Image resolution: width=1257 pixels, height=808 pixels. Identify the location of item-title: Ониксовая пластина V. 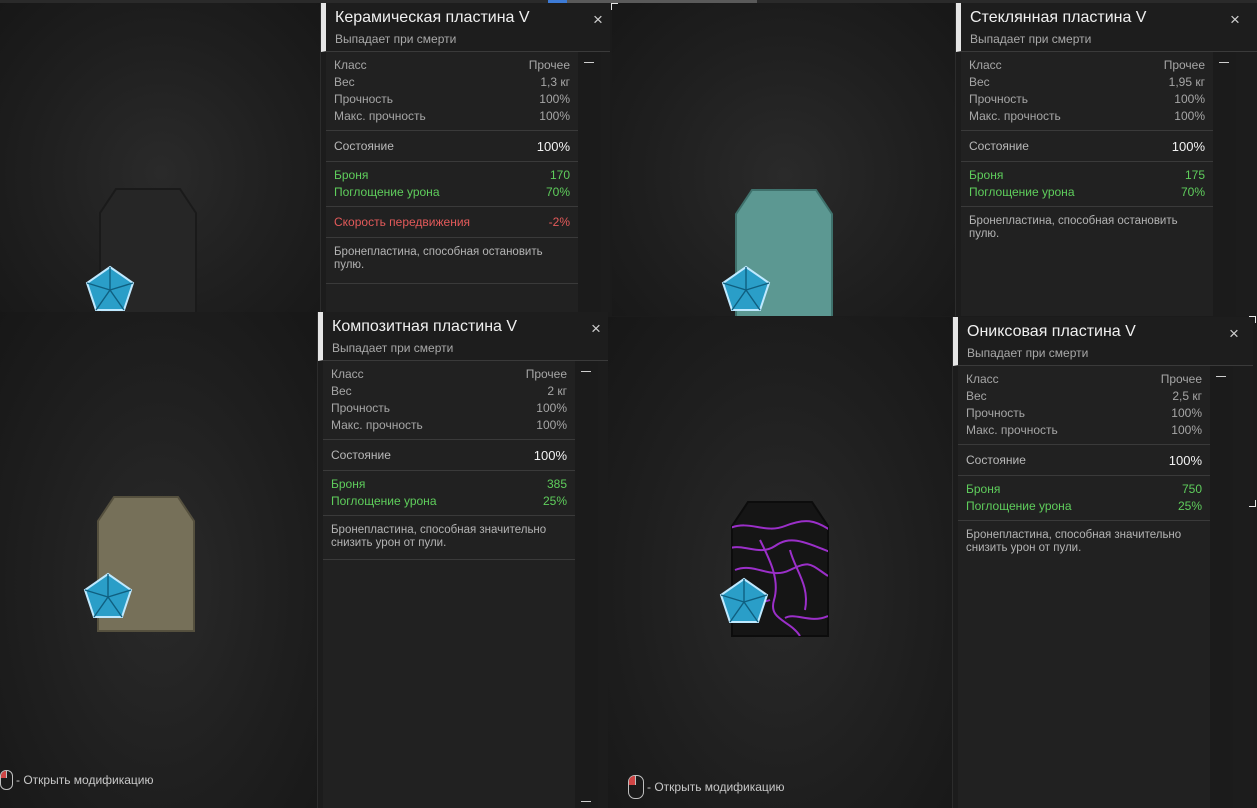
(1051, 331).